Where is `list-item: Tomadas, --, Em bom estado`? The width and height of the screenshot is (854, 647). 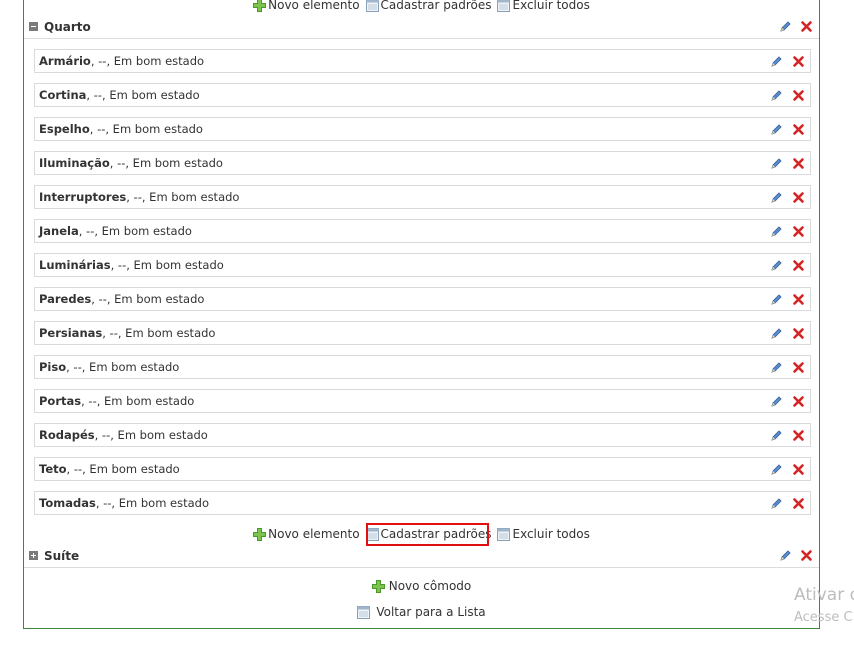 list-item: Tomadas, --, Em bom estado is located at coordinates (422, 503).